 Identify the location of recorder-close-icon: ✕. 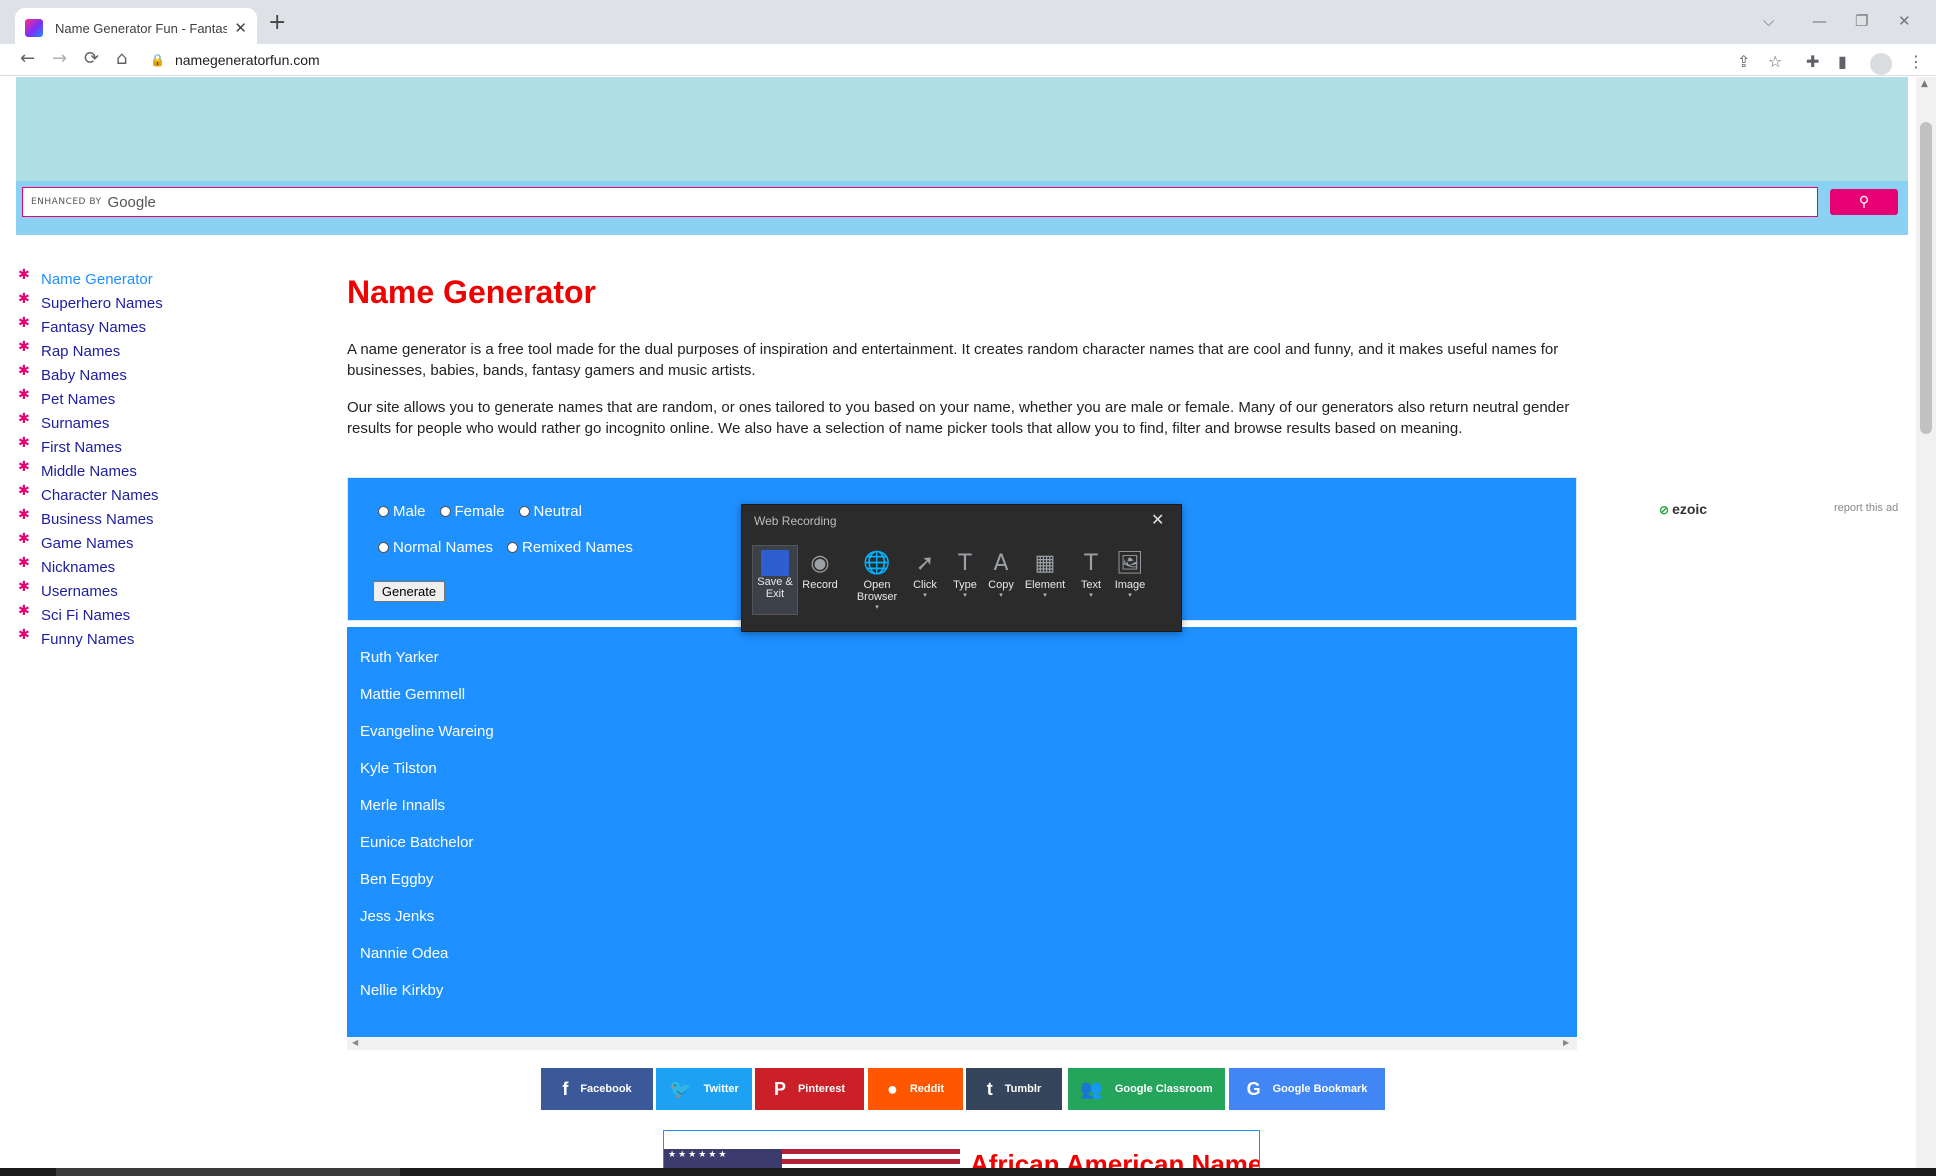
(1157, 519).